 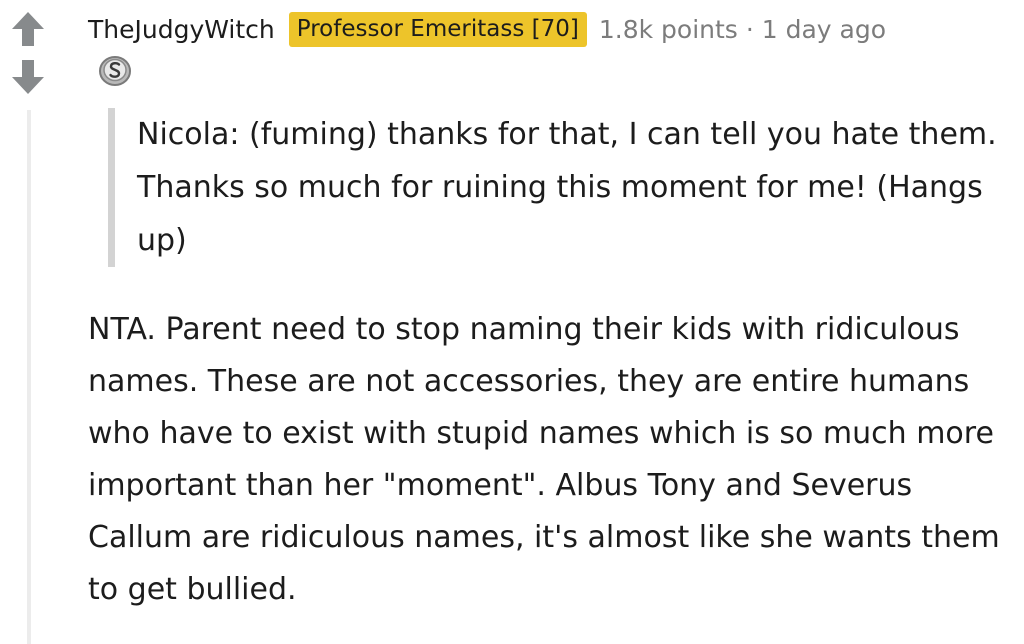 What do you see at coordinates (28, 29) in the screenshot?
I see `arrow-up-icon` at bounding box center [28, 29].